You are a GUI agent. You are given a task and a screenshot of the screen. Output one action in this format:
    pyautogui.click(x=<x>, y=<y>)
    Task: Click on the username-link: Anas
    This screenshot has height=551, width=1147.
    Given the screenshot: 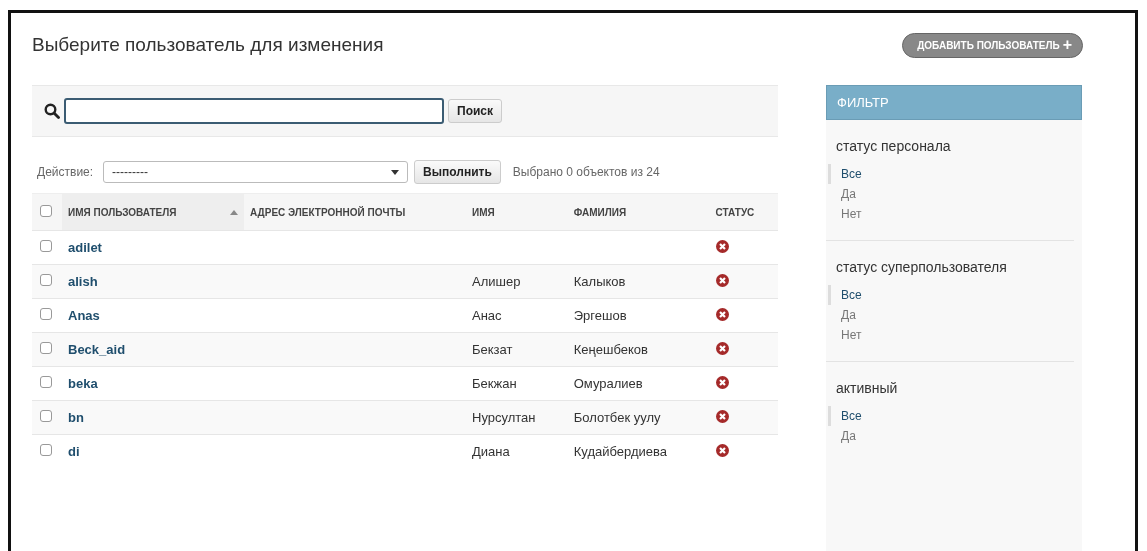 What is the action you would take?
    pyautogui.click(x=84, y=315)
    